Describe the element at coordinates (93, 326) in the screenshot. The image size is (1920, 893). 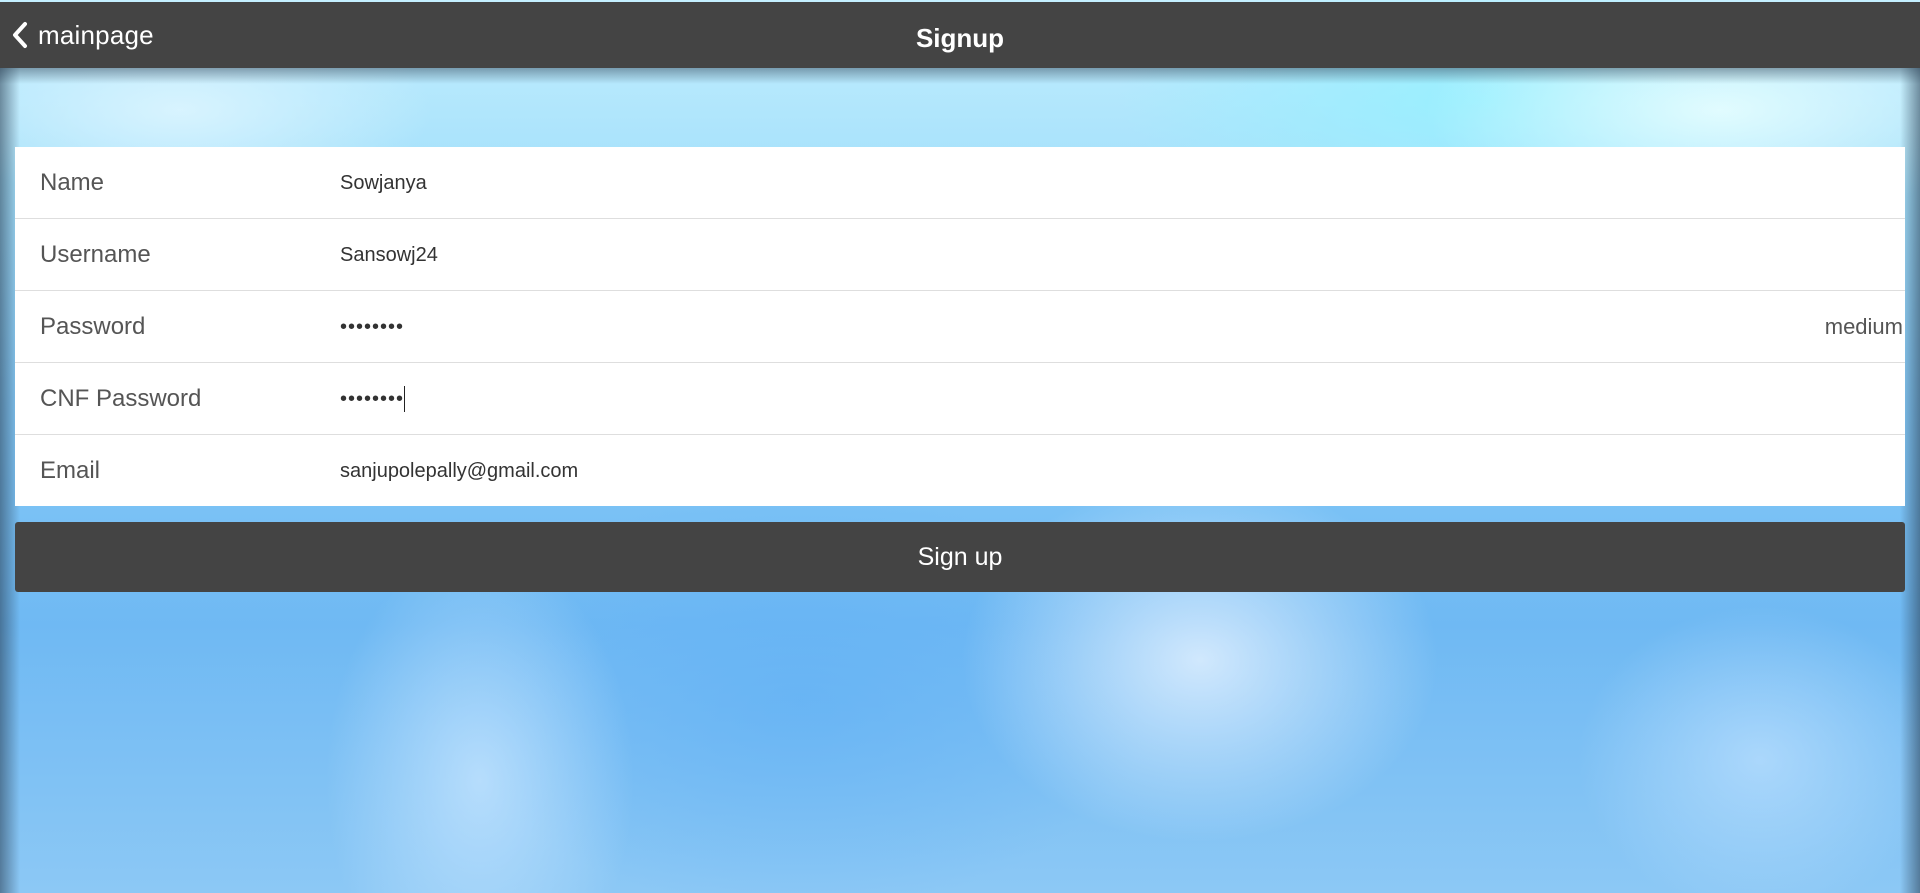
I see `password-label: Password` at that location.